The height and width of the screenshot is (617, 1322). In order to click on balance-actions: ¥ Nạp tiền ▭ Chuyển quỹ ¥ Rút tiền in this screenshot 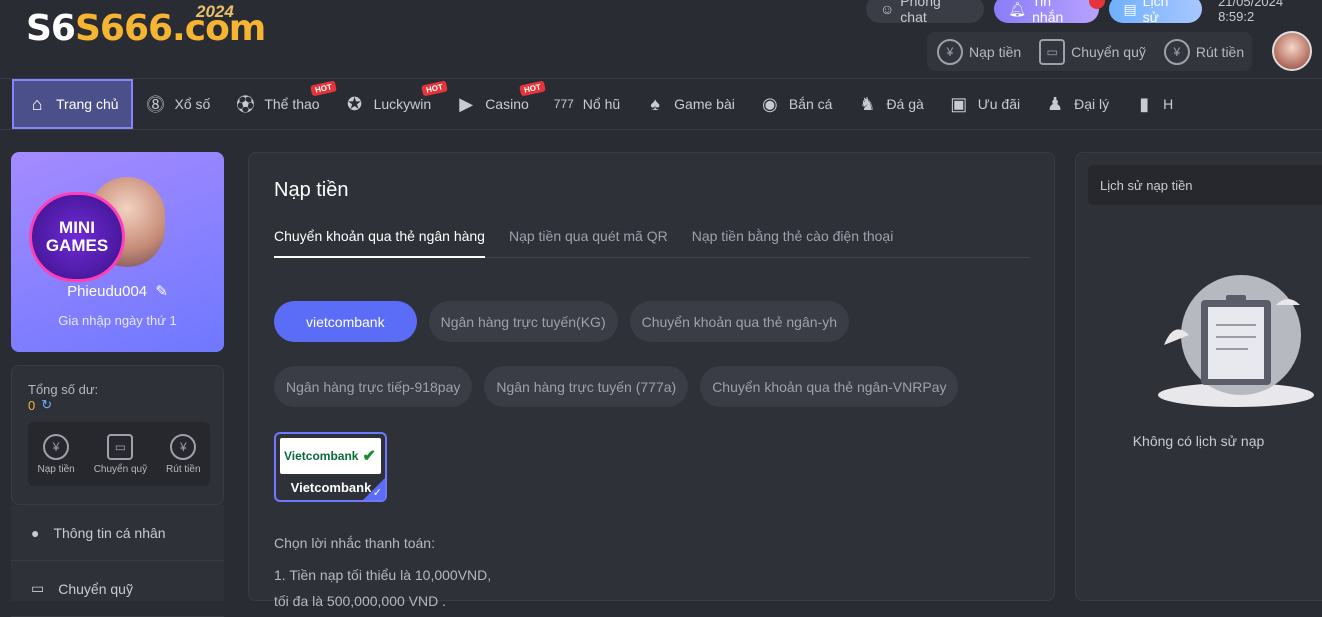, I will do `click(119, 454)`.